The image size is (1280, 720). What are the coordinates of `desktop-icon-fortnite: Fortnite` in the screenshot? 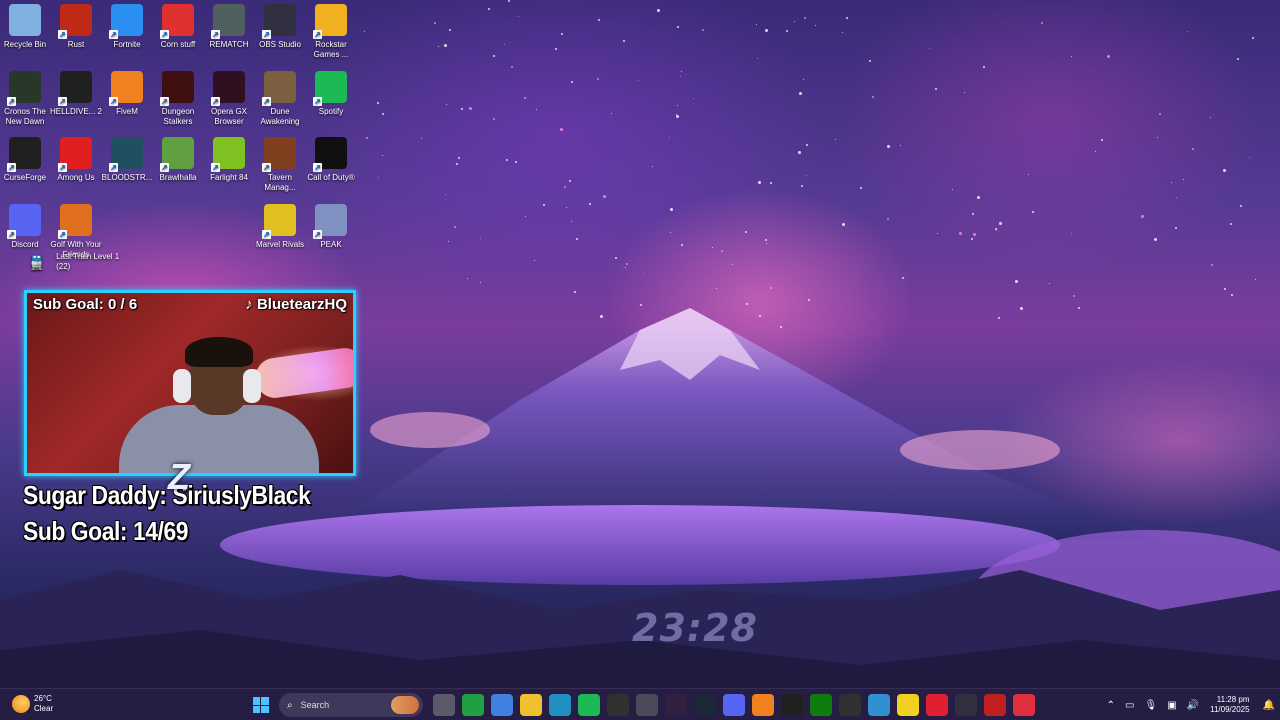 It's located at (127, 25).